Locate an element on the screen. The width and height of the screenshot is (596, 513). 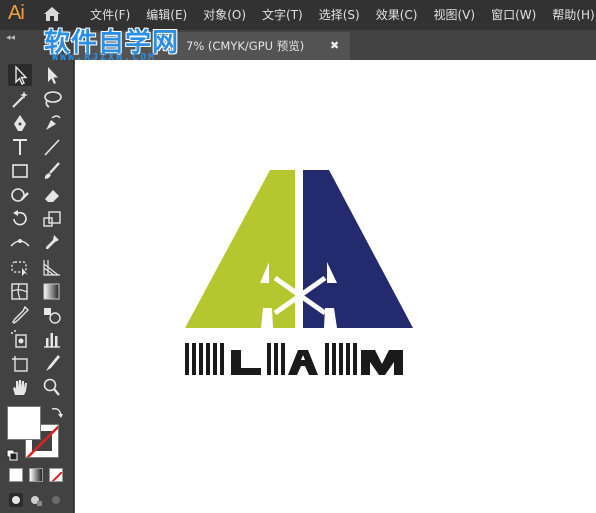
shaper-tool-icon is located at coordinates (20, 195).